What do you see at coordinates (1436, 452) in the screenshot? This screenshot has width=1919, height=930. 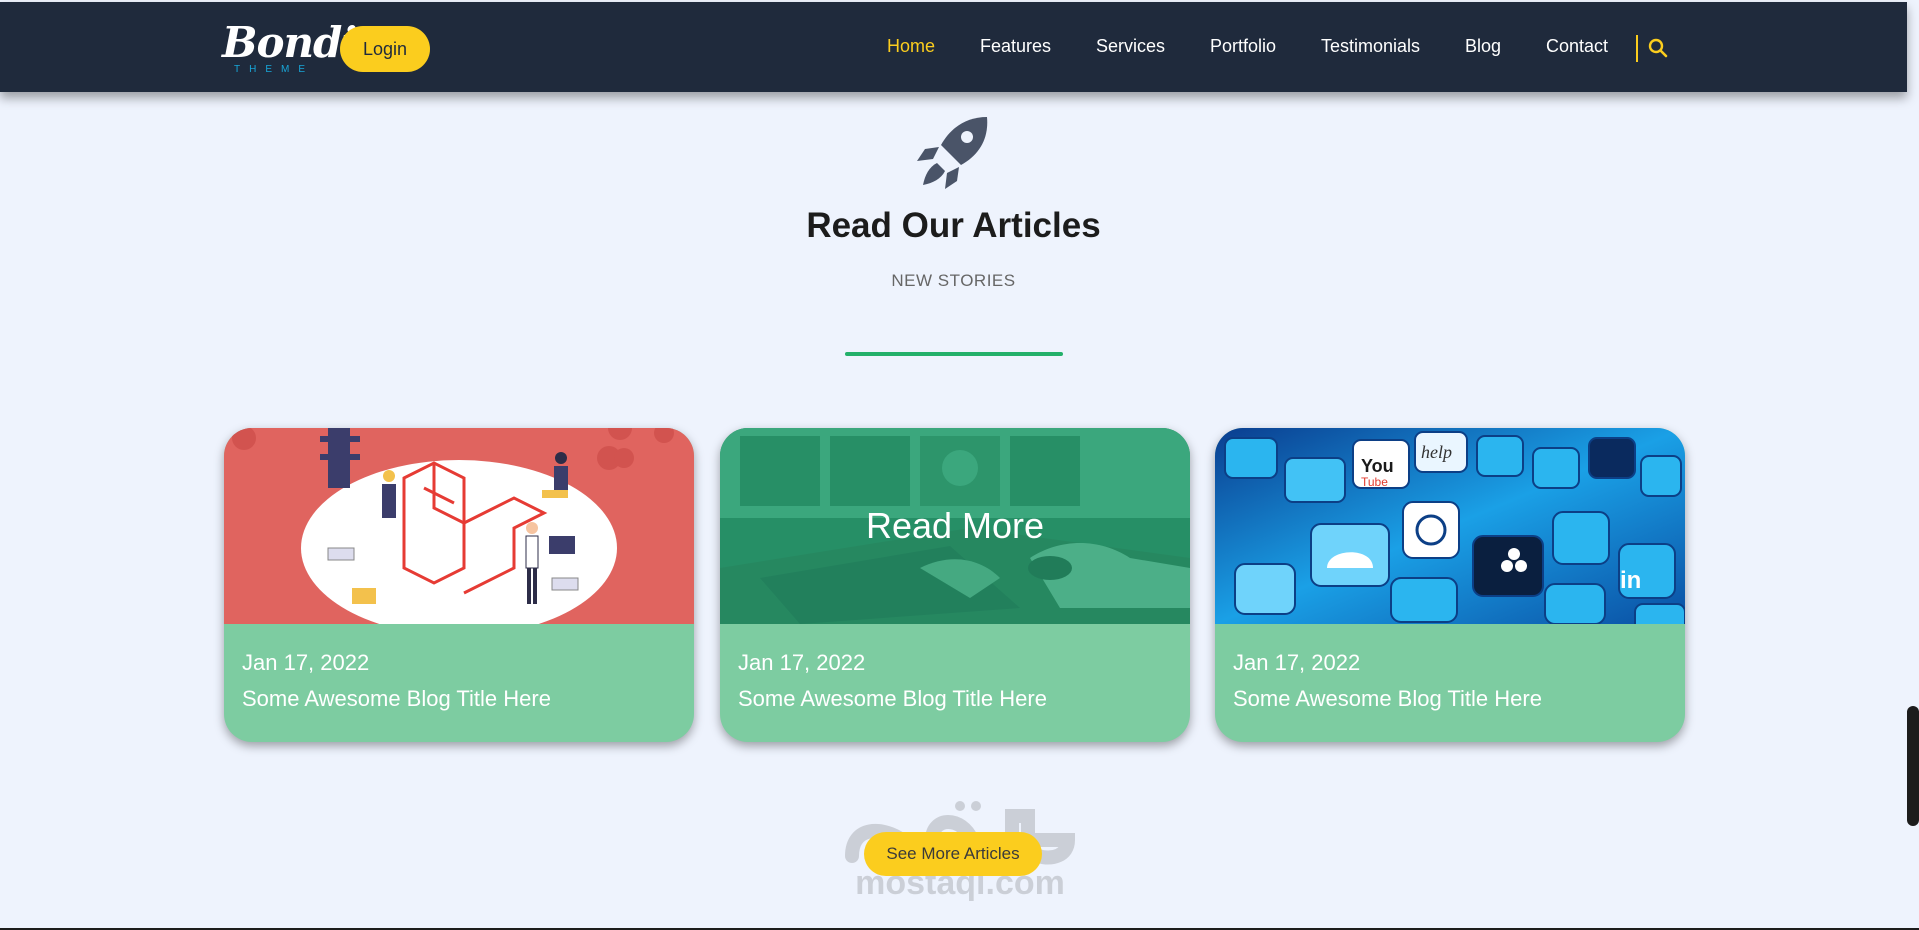 I see `svg-text: help` at bounding box center [1436, 452].